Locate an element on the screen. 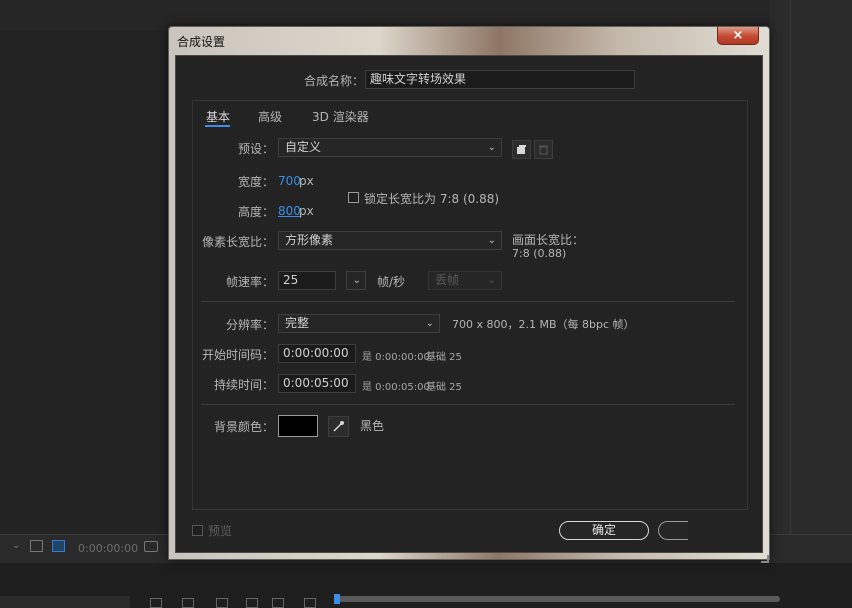 The height and width of the screenshot is (608, 852). eyedropper-icon is located at coordinates (338, 426).